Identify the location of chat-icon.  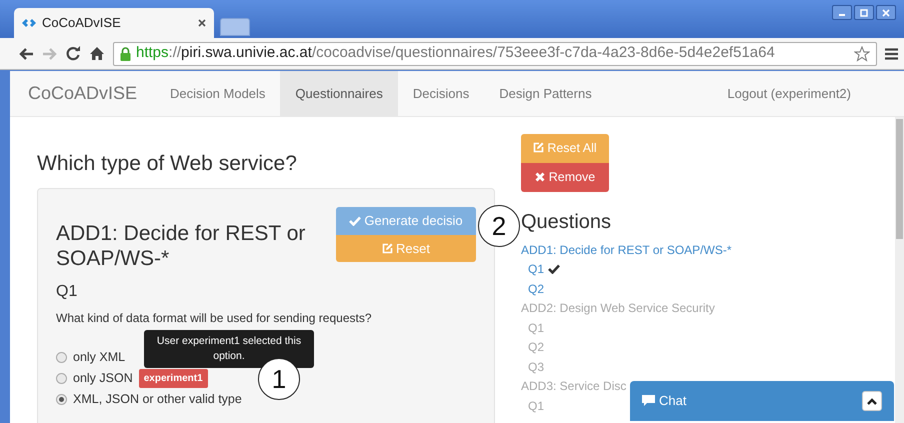
(648, 401).